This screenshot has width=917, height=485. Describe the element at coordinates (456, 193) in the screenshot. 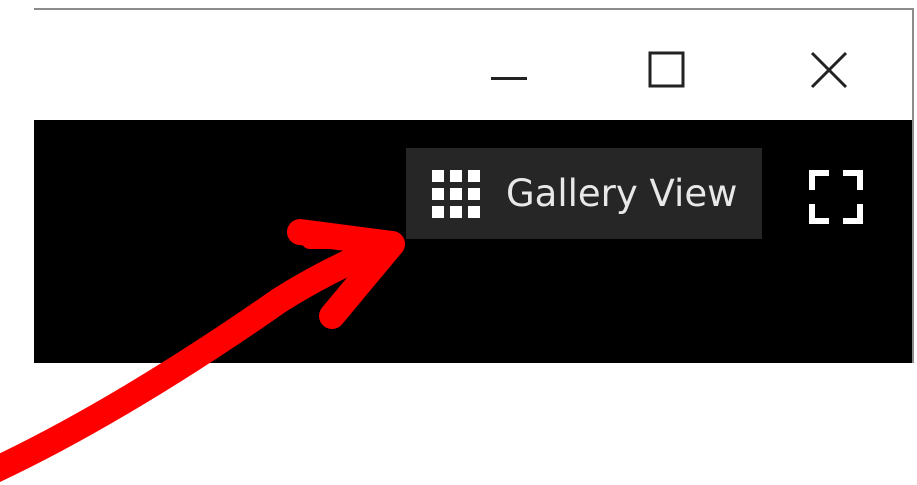

I see `grid-icon` at that location.